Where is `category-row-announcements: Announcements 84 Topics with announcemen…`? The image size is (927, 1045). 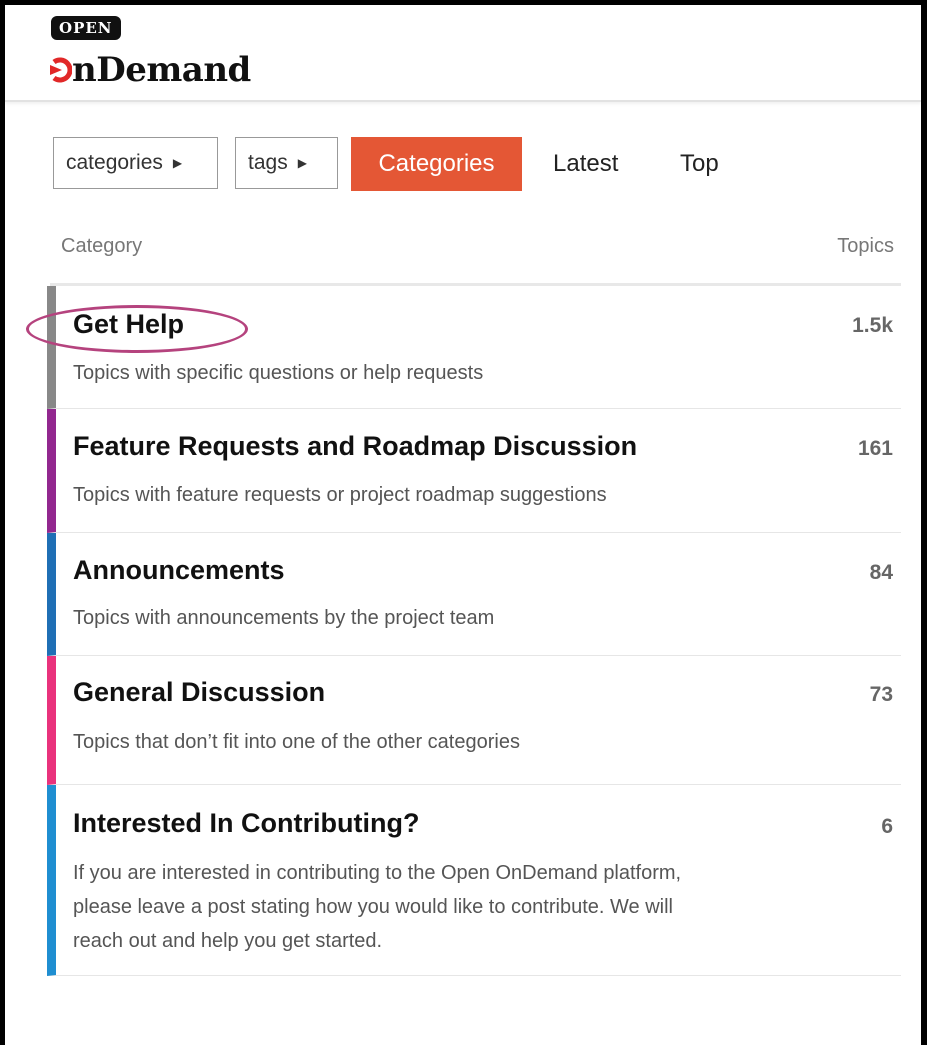
category-row-announcements: Announcements 84 Topics with announcemen… is located at coordinates (474, 594).